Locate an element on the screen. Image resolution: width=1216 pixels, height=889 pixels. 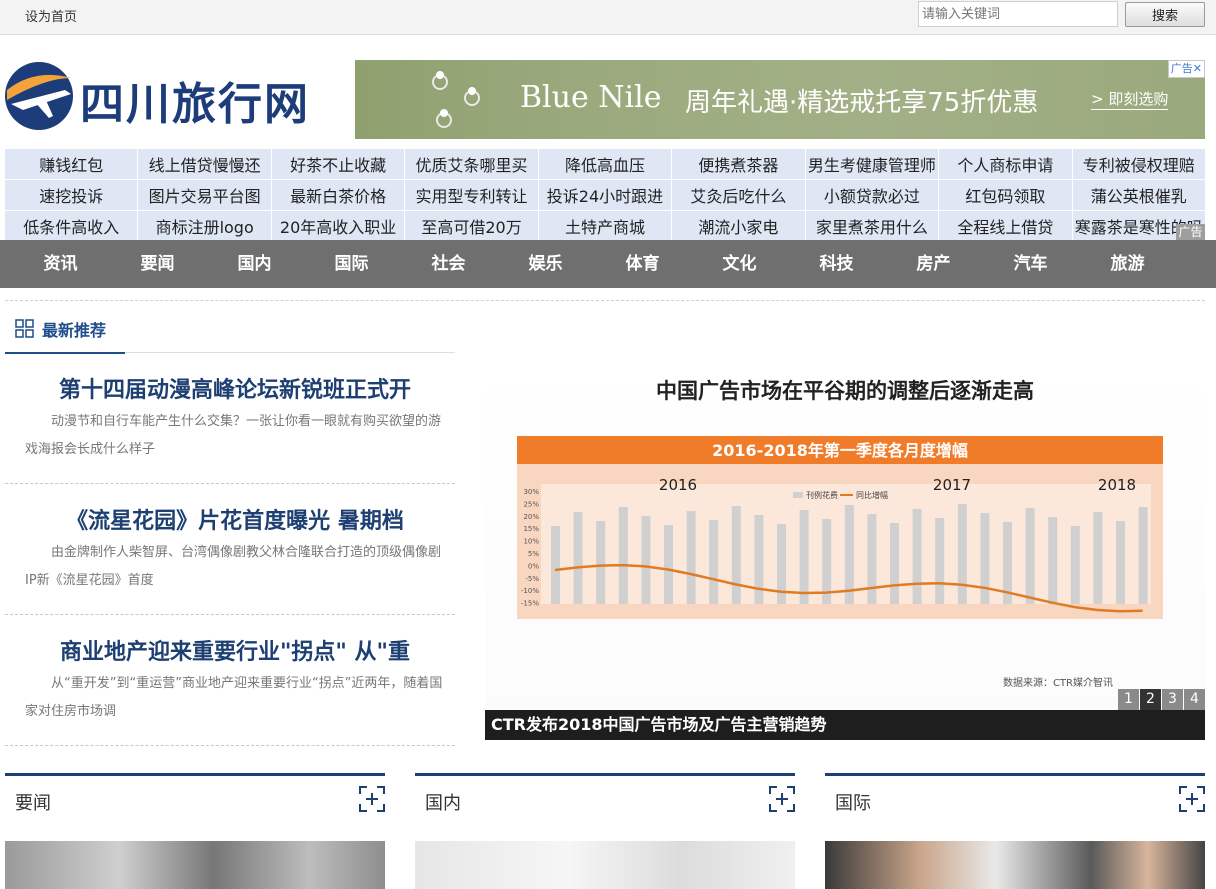
site-logo: 四川旅行网 is located at coordinates (156, 96).